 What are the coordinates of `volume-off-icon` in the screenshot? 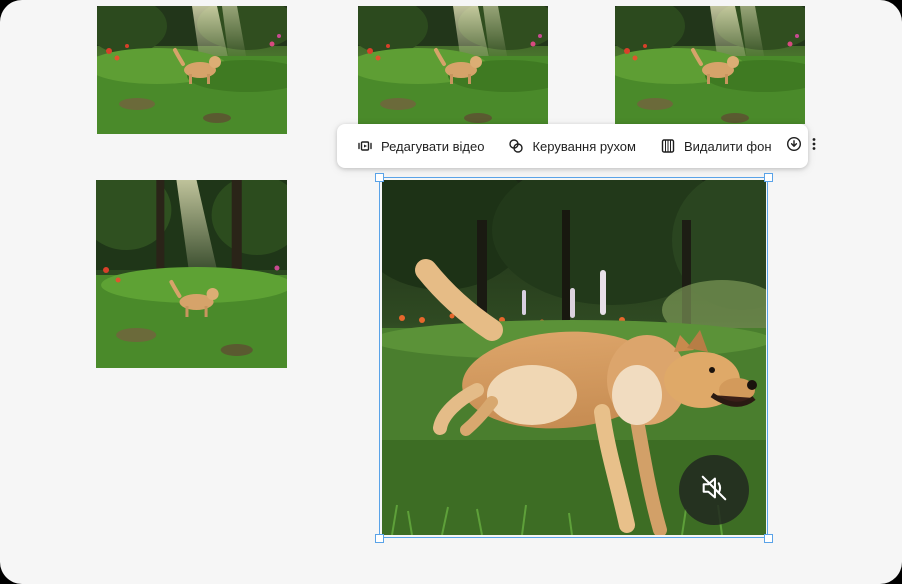 It's located at (714, 490).